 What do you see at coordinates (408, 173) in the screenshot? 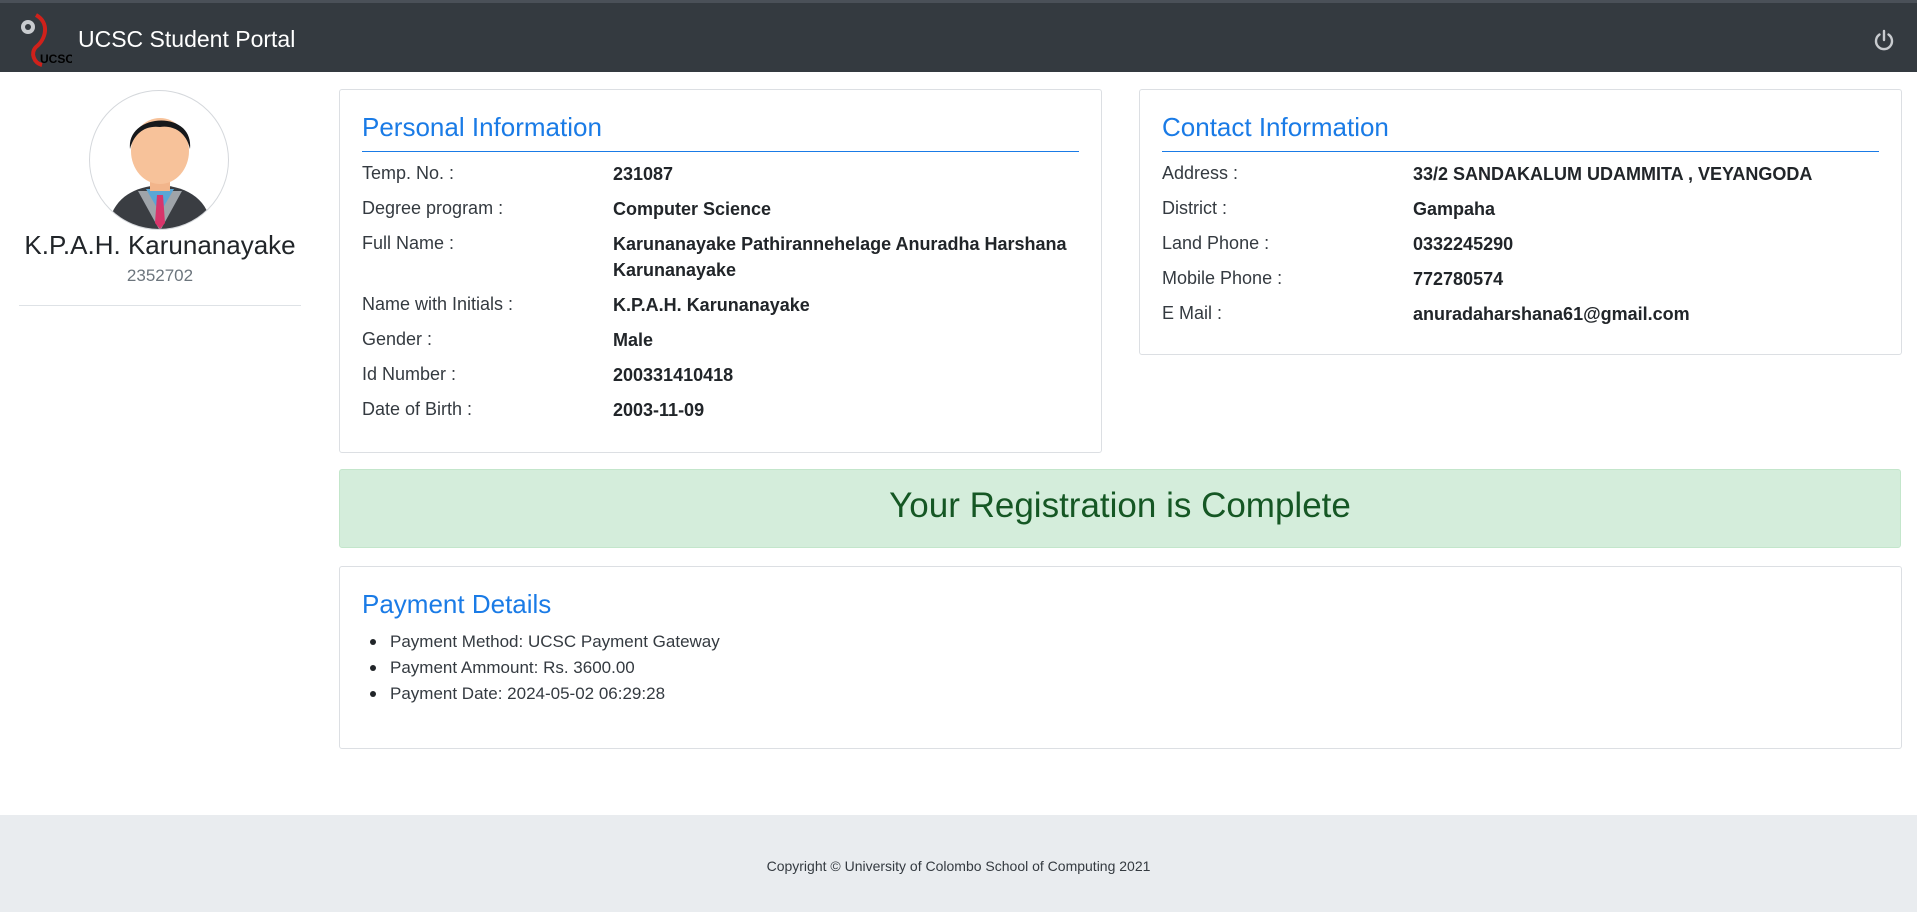
I see `temp-no-label: Temp. No. :` at bounding box center [408, 173].